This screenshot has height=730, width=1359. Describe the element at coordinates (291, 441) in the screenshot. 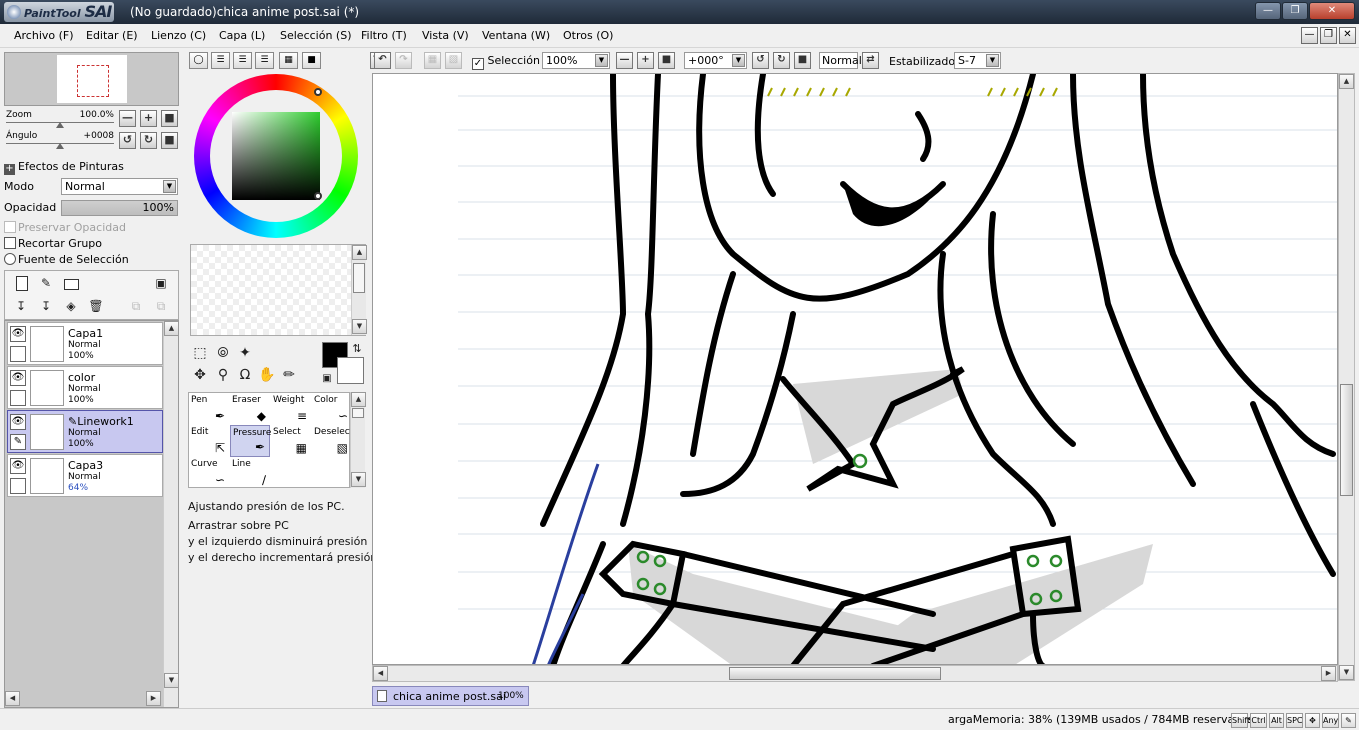

I see `tool-select: Select ▦` at that location.